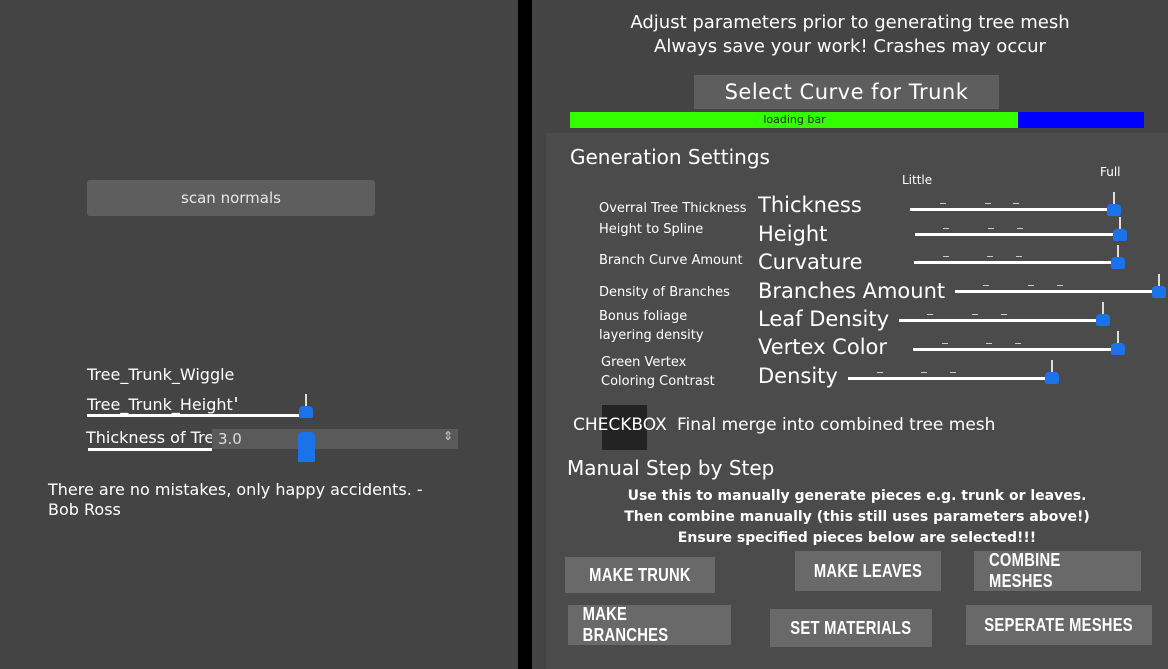  What do you see at coordinates (230, 439) in the screenshot?
I see `thickness-value: 3.0` at bounding box center [230, 439].